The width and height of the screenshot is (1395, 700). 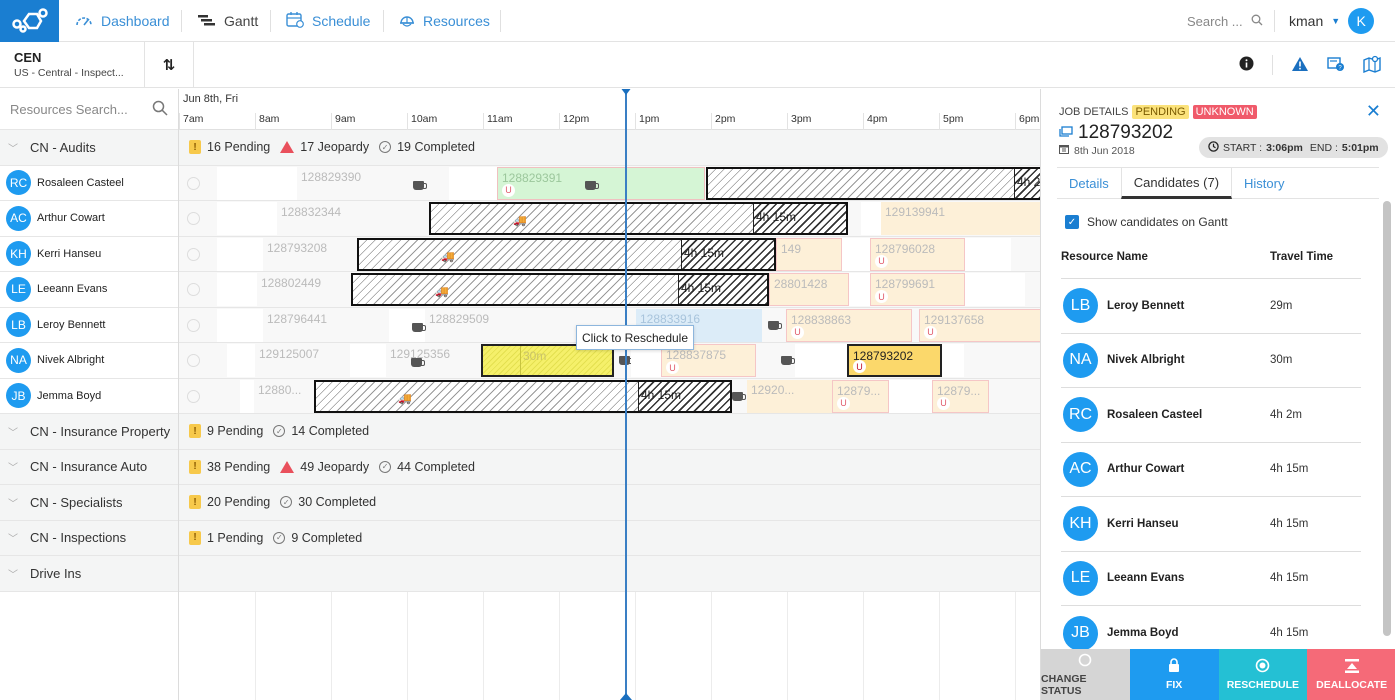 I want to click on candidate-row: KH Kerri Hanseu 4h 15m, so click(x=1211, y=524).